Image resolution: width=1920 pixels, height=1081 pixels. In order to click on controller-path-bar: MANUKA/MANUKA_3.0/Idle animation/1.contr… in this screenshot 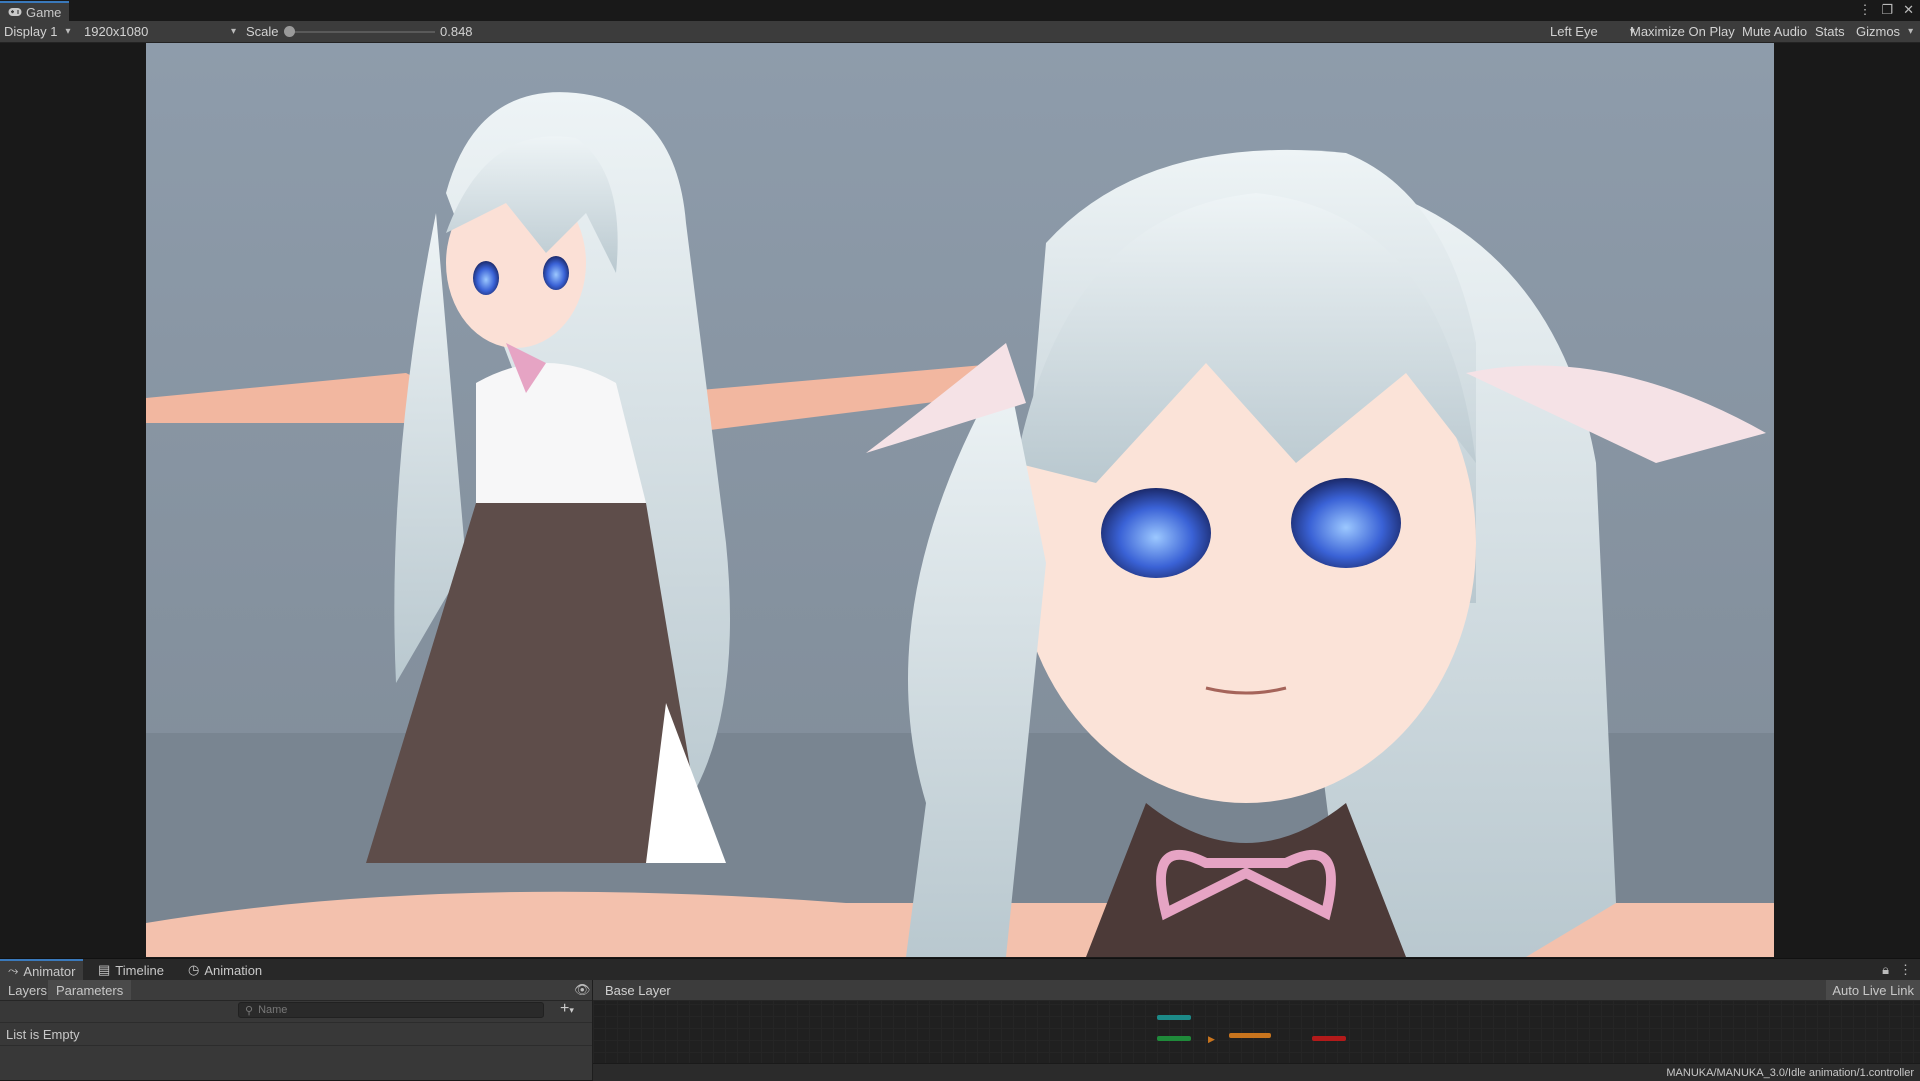, I will do `click(1256, 1072)`.